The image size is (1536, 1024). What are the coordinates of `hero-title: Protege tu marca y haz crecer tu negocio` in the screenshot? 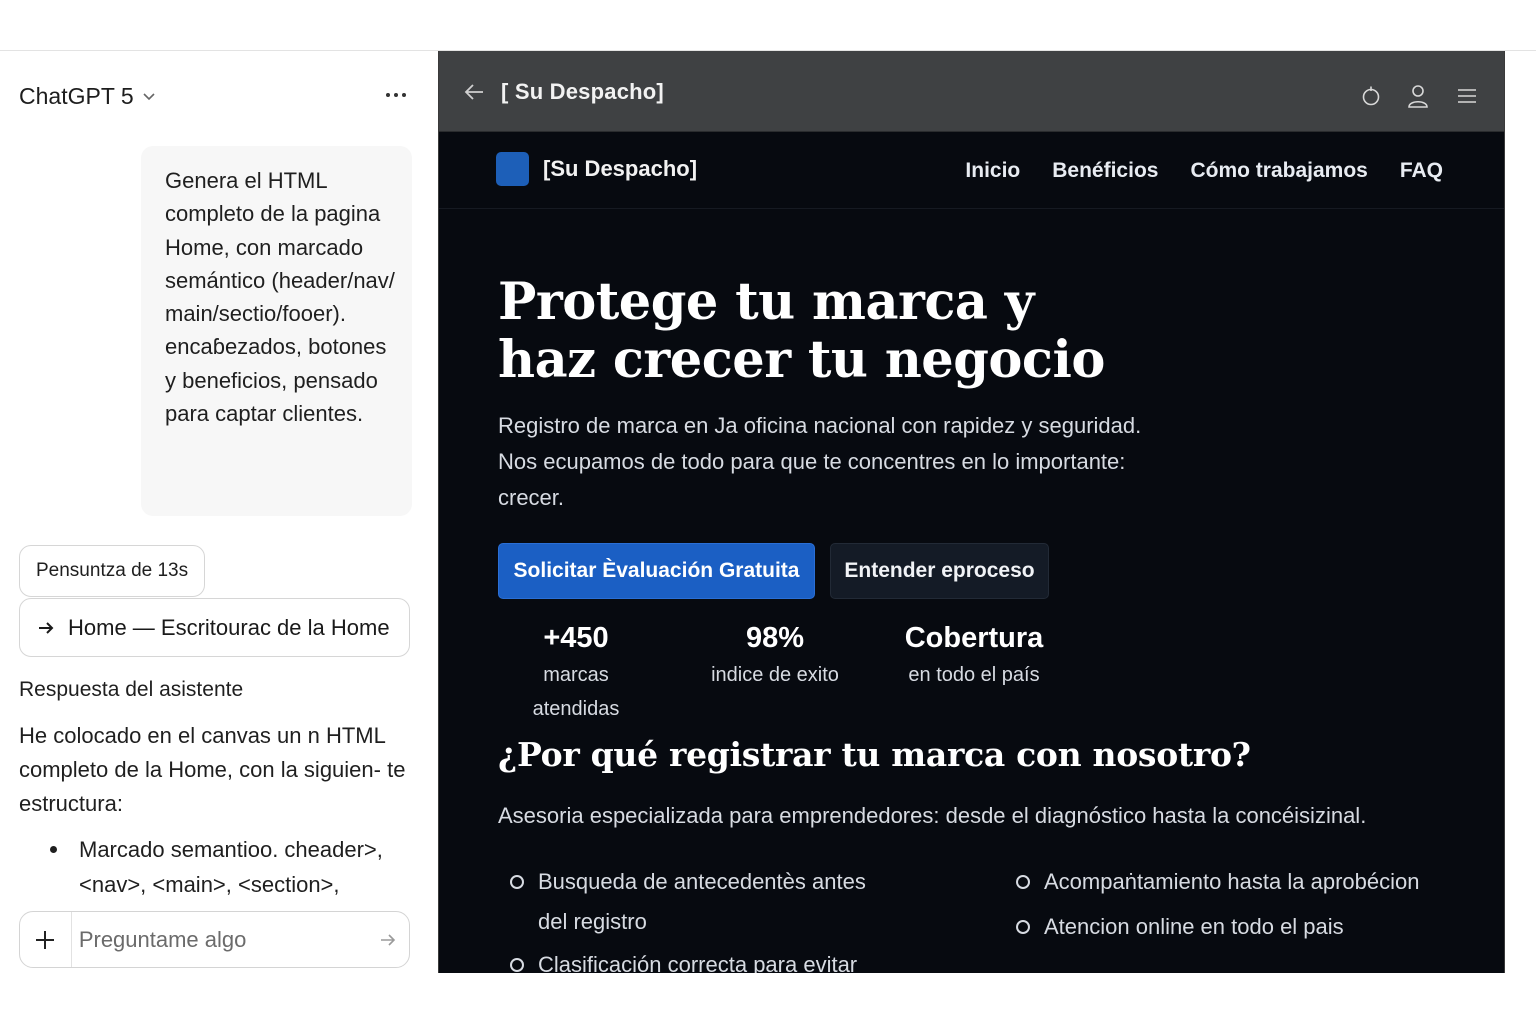 It's located at (808, 331).